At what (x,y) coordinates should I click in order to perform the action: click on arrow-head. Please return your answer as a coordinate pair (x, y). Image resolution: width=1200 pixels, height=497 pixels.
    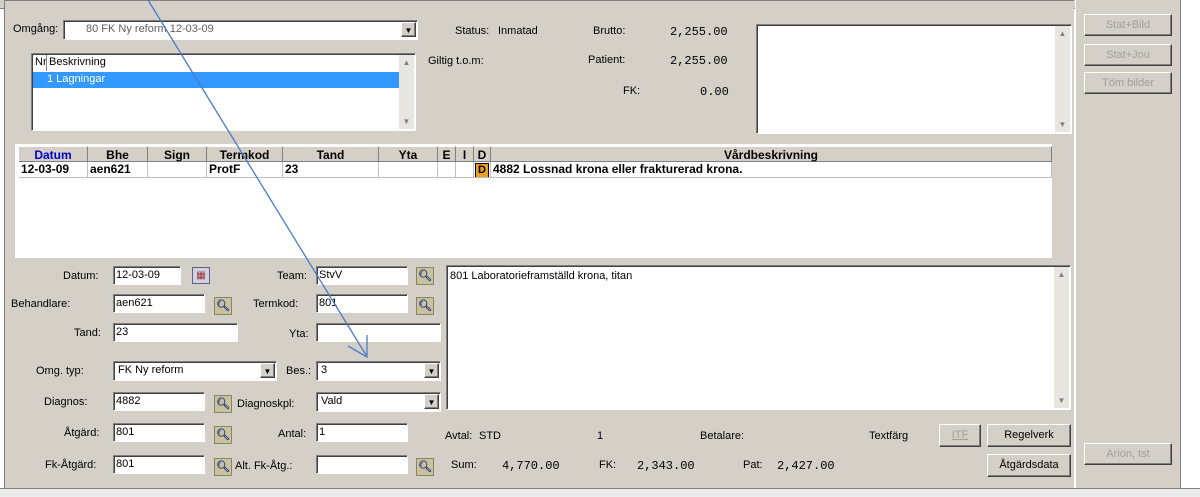
    Looking at the image, I should click on (357, 347).